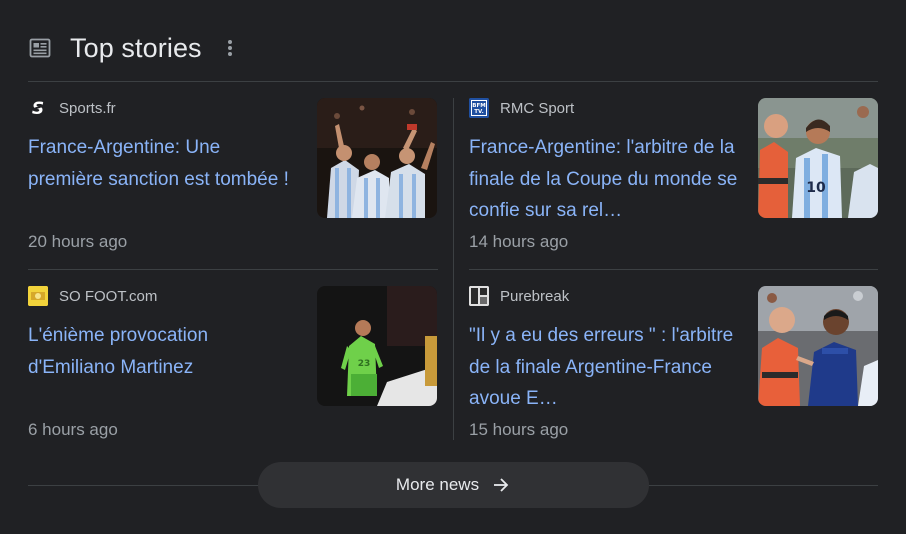  I want to click on story-timestamp: 6 hours ago, so click(73, 429).